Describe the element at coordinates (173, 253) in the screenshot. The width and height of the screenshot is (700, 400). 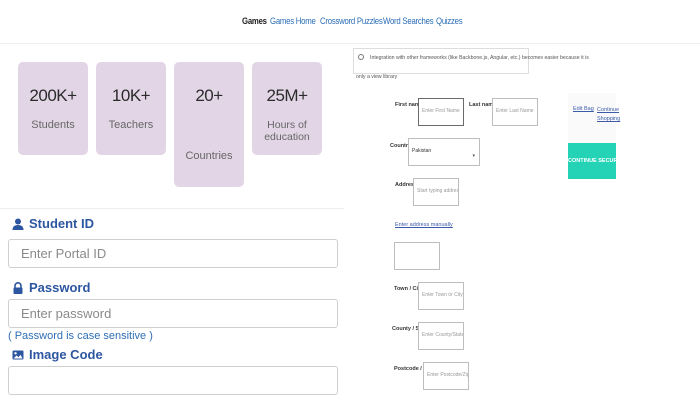
I see `student-id-input: Enter Portal ID` at that location.